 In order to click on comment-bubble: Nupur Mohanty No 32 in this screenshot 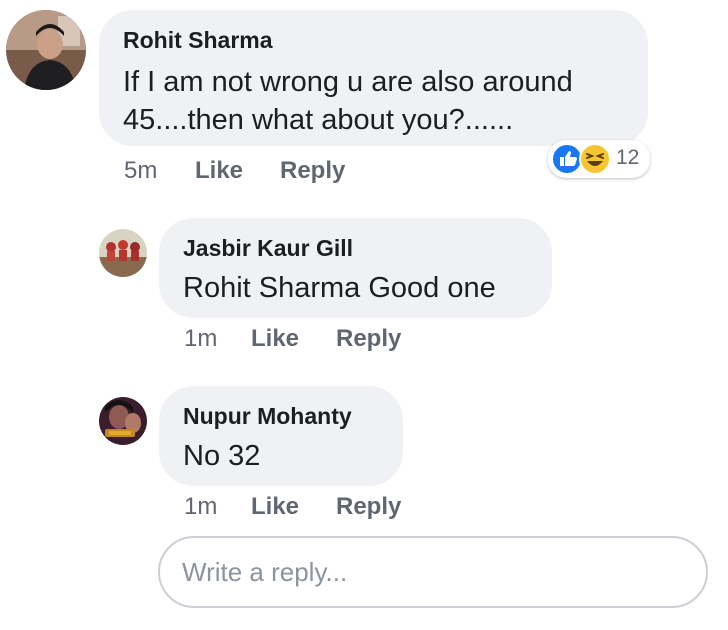, I will do `click(281, 436)`.